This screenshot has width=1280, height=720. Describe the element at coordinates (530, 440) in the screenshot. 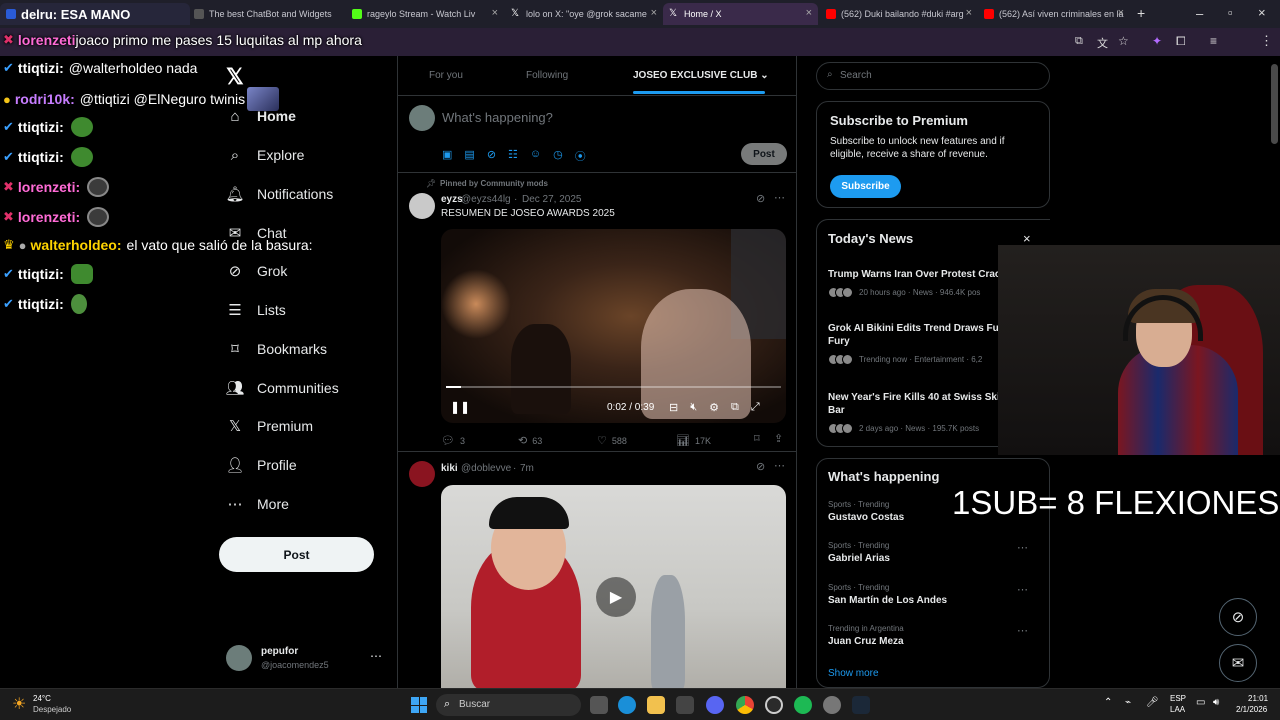

I see `repost-button: ⟲ 63` at that location.